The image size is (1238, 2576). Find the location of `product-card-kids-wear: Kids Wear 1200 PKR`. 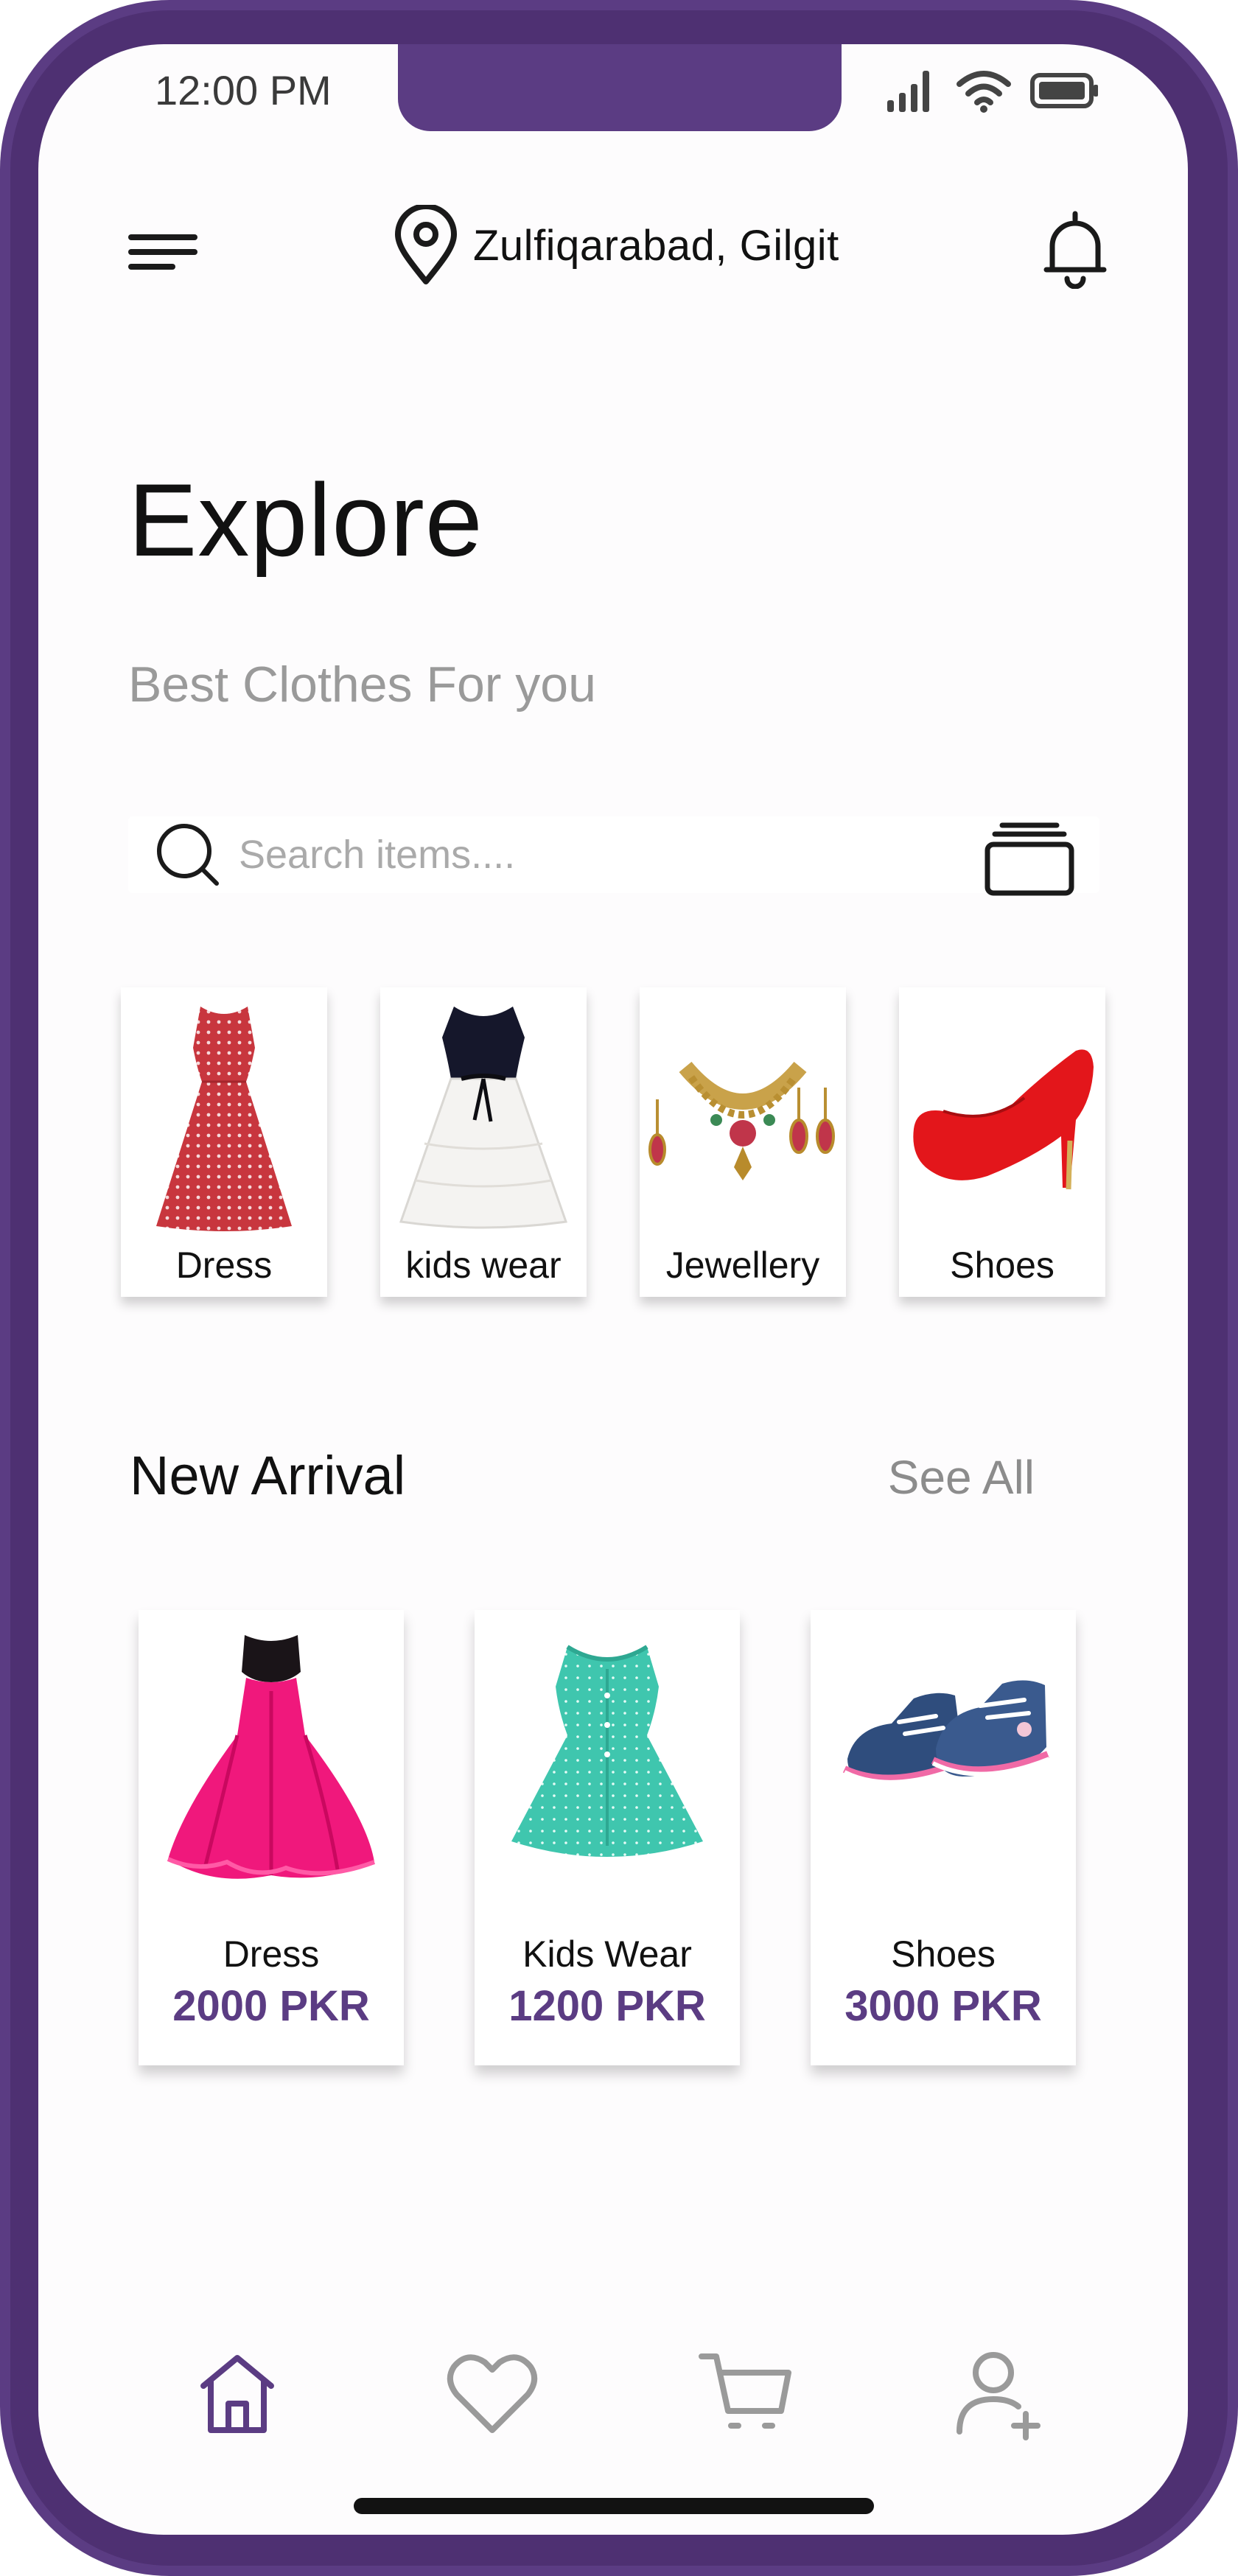

product-card-kids-wear: Kids Wear 1200 PKR is located at coordinates (607, 1837).